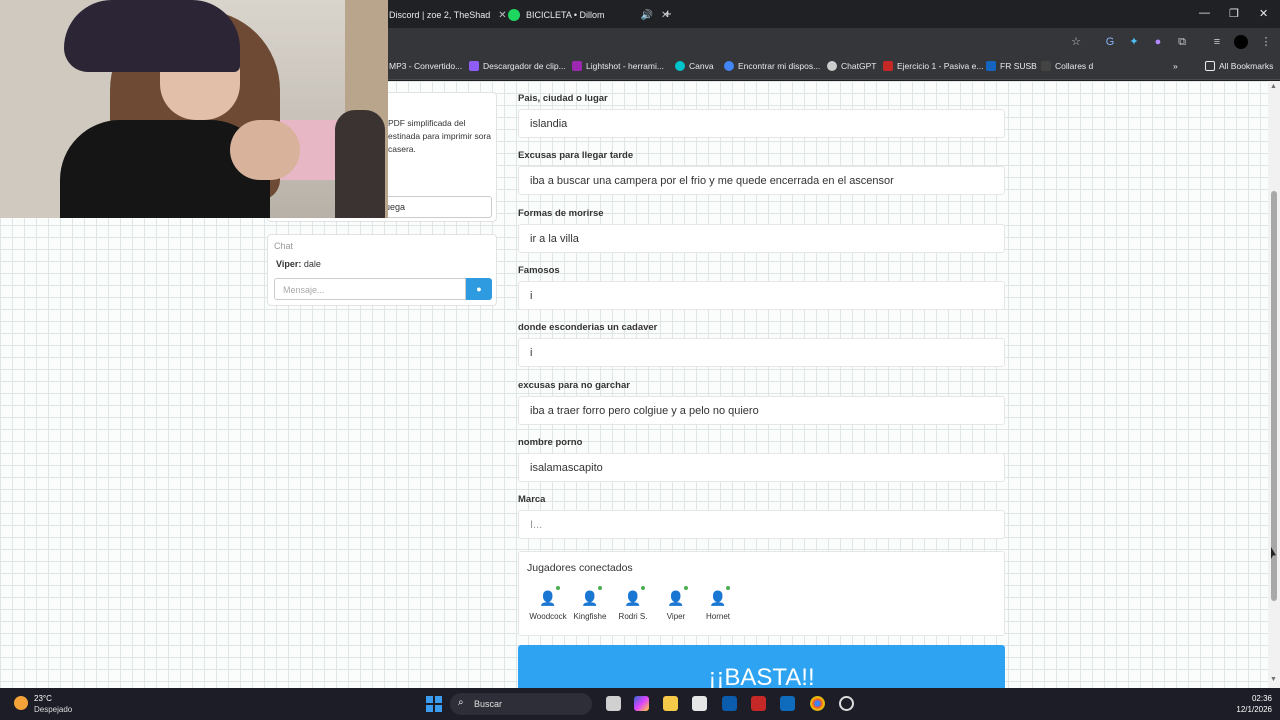  What do you see at coordinates (1076, 42) in the screenshot?
I see `star-icon: ☆` at bounding box center [1076, 42].